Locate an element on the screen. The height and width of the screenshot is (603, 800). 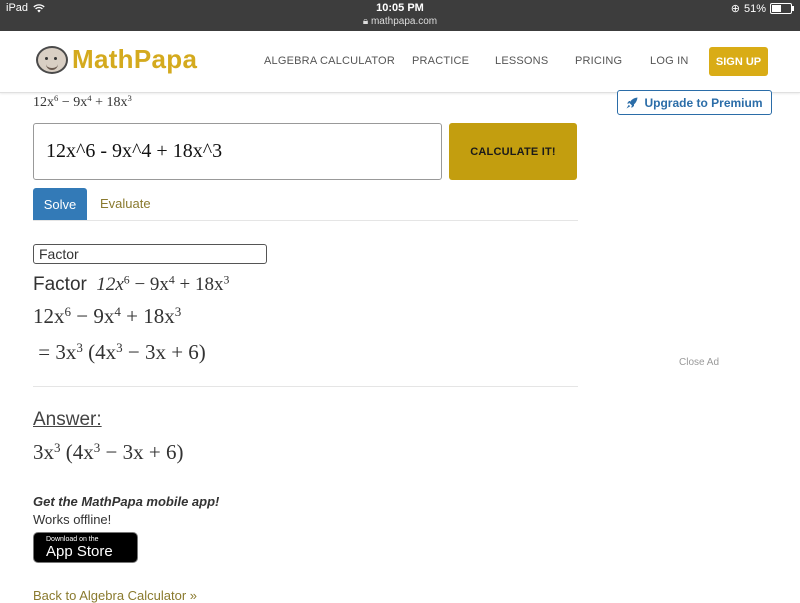
url-text: mathpapa.com is located at coordinates (404, 21).